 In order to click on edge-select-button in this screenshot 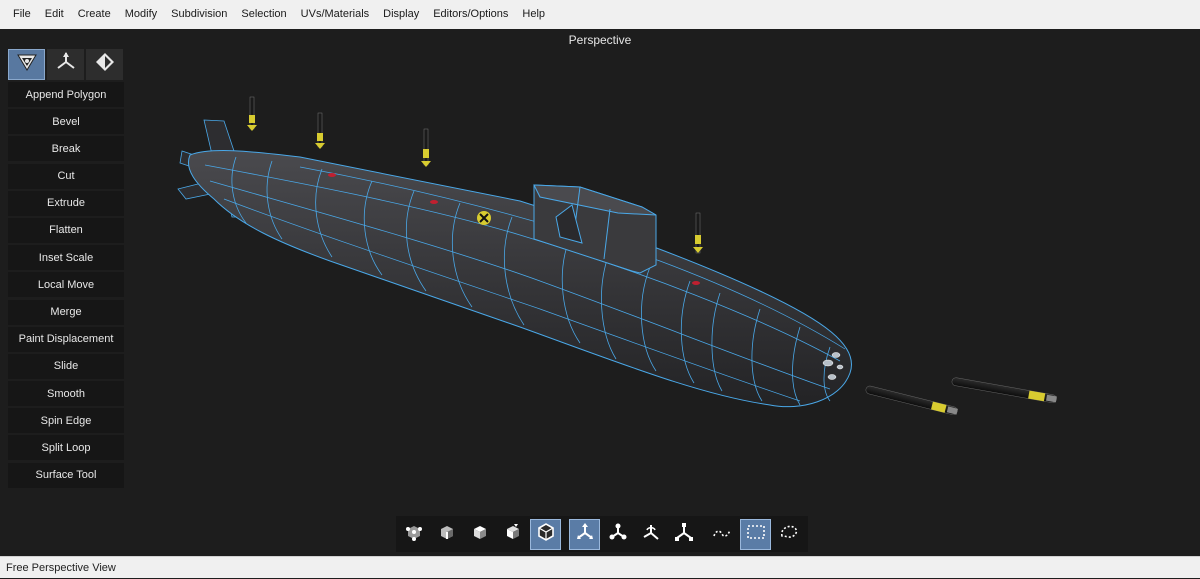, I will do `click(446, 534)`.